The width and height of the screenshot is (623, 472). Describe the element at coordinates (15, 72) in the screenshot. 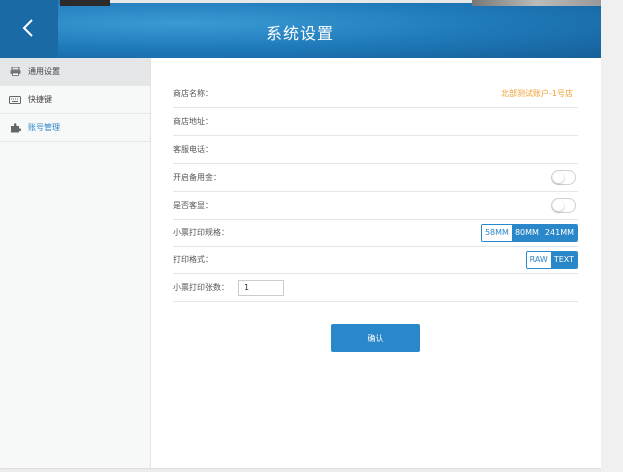

I see `printer-icon` at that location.